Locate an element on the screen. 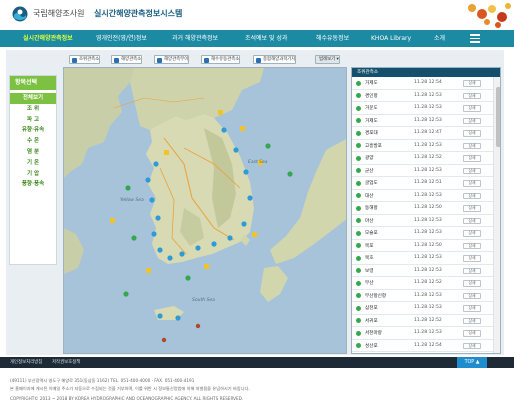  layer-science-base-button: 종합해양과학기지 is located at coordinates (275, 59).